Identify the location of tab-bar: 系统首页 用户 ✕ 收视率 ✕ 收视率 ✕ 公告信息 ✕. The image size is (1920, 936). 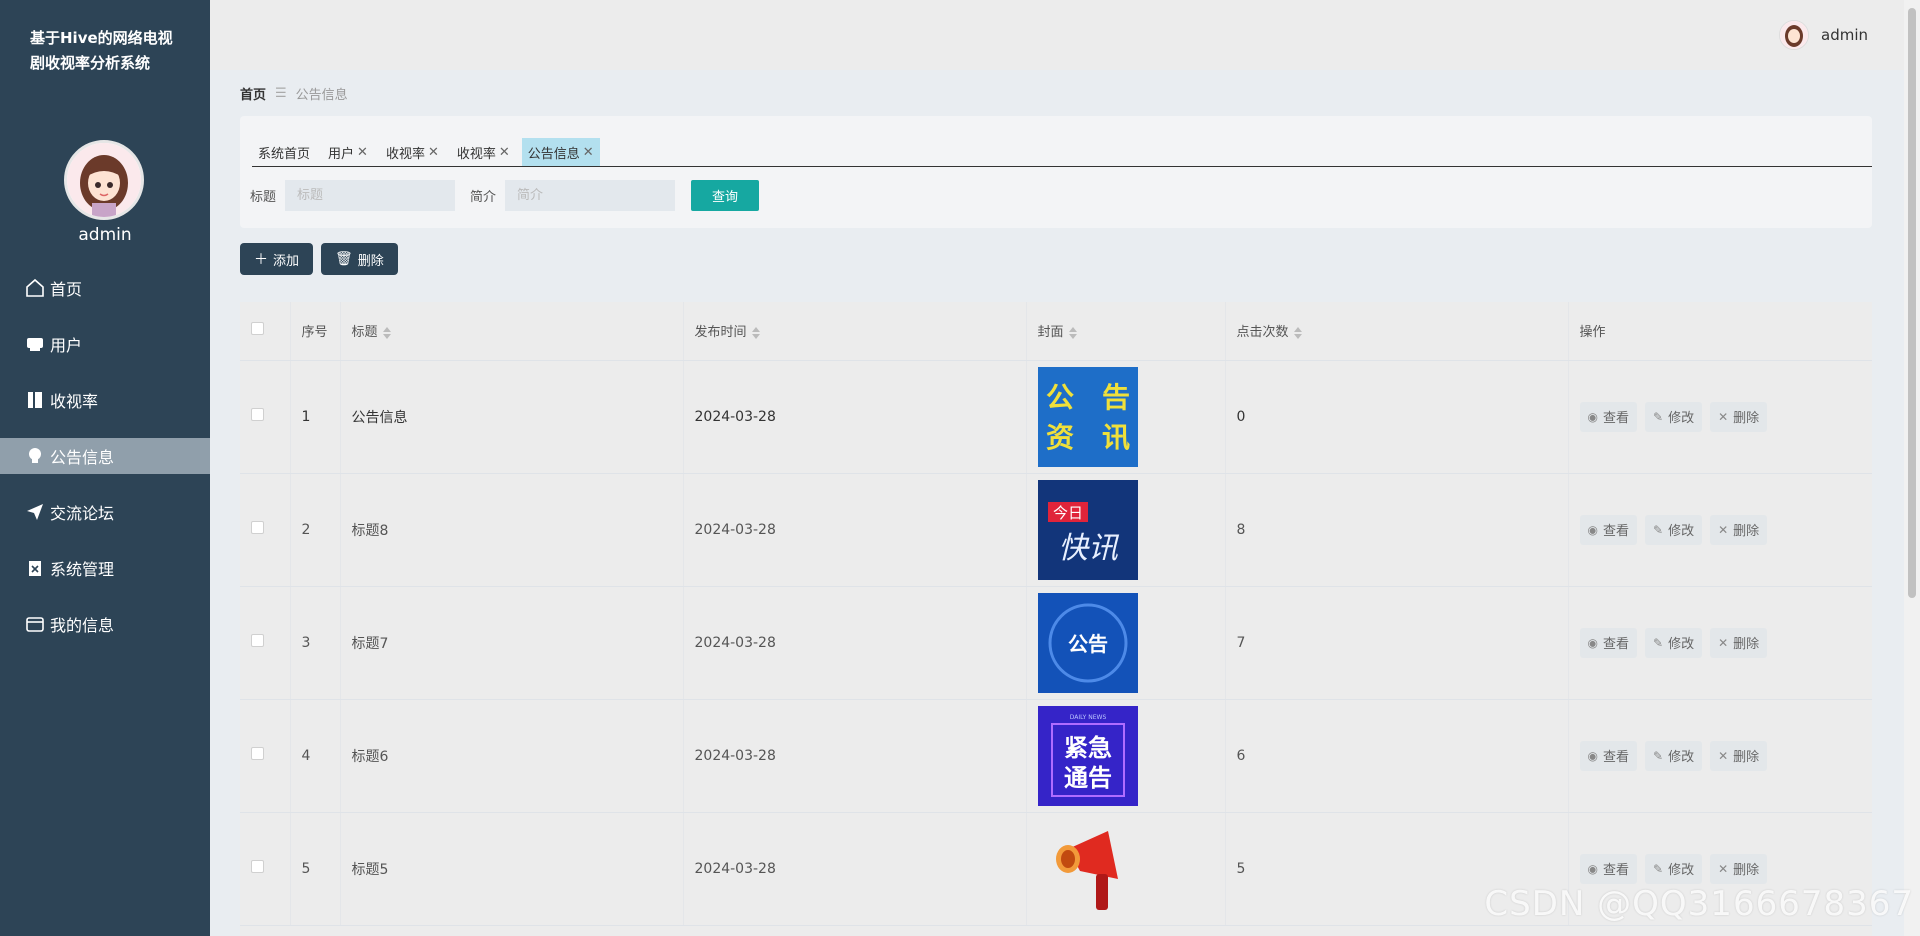
(1062, 152).